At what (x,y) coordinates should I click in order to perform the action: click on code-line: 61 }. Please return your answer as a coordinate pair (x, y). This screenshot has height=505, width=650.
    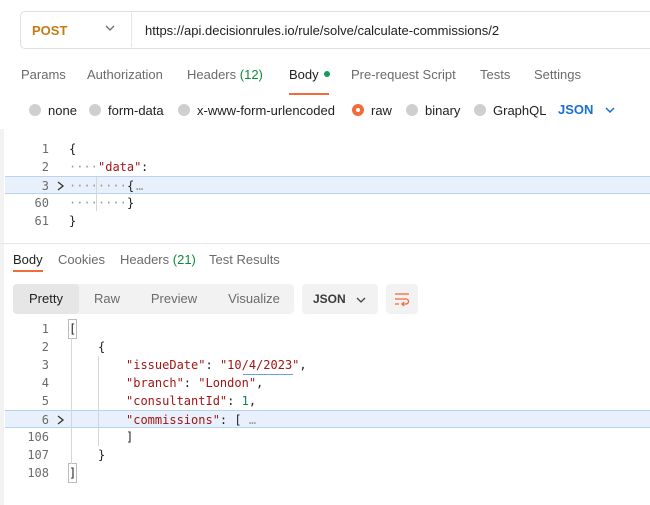
    Looking at the image, I should click on (327, 221).